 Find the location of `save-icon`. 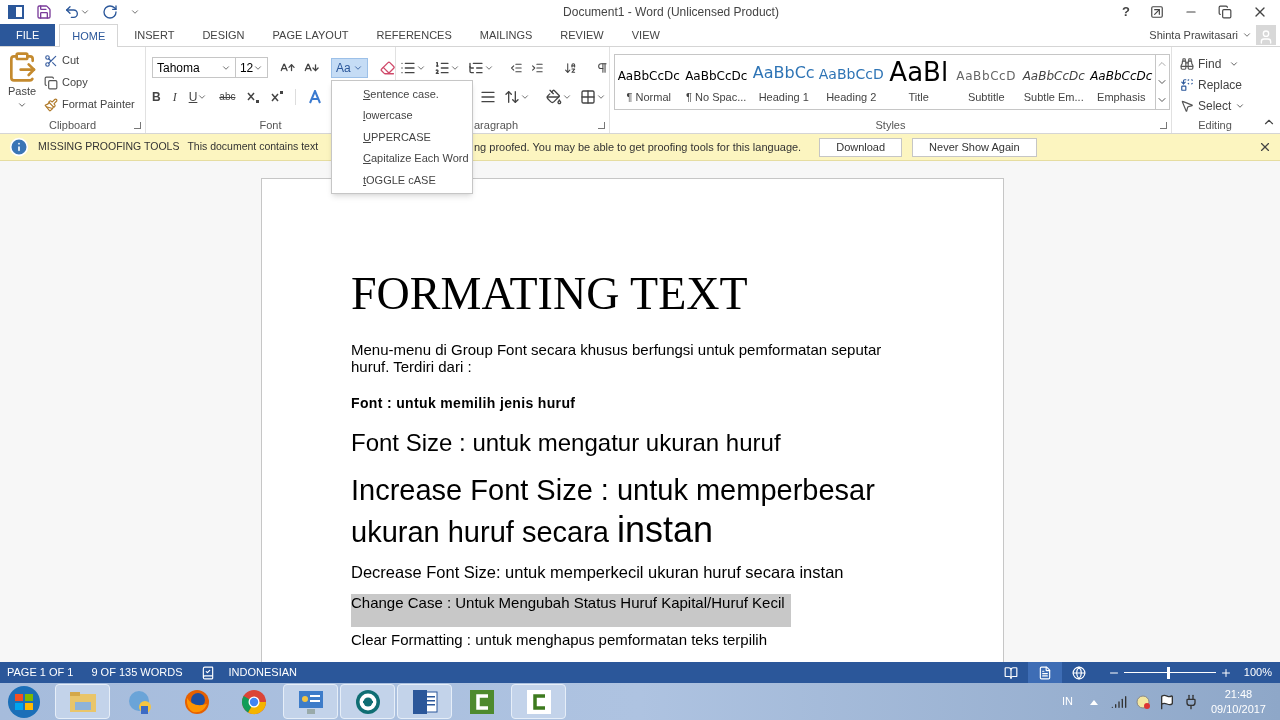

save-icon is located at coordinates (44, 12).